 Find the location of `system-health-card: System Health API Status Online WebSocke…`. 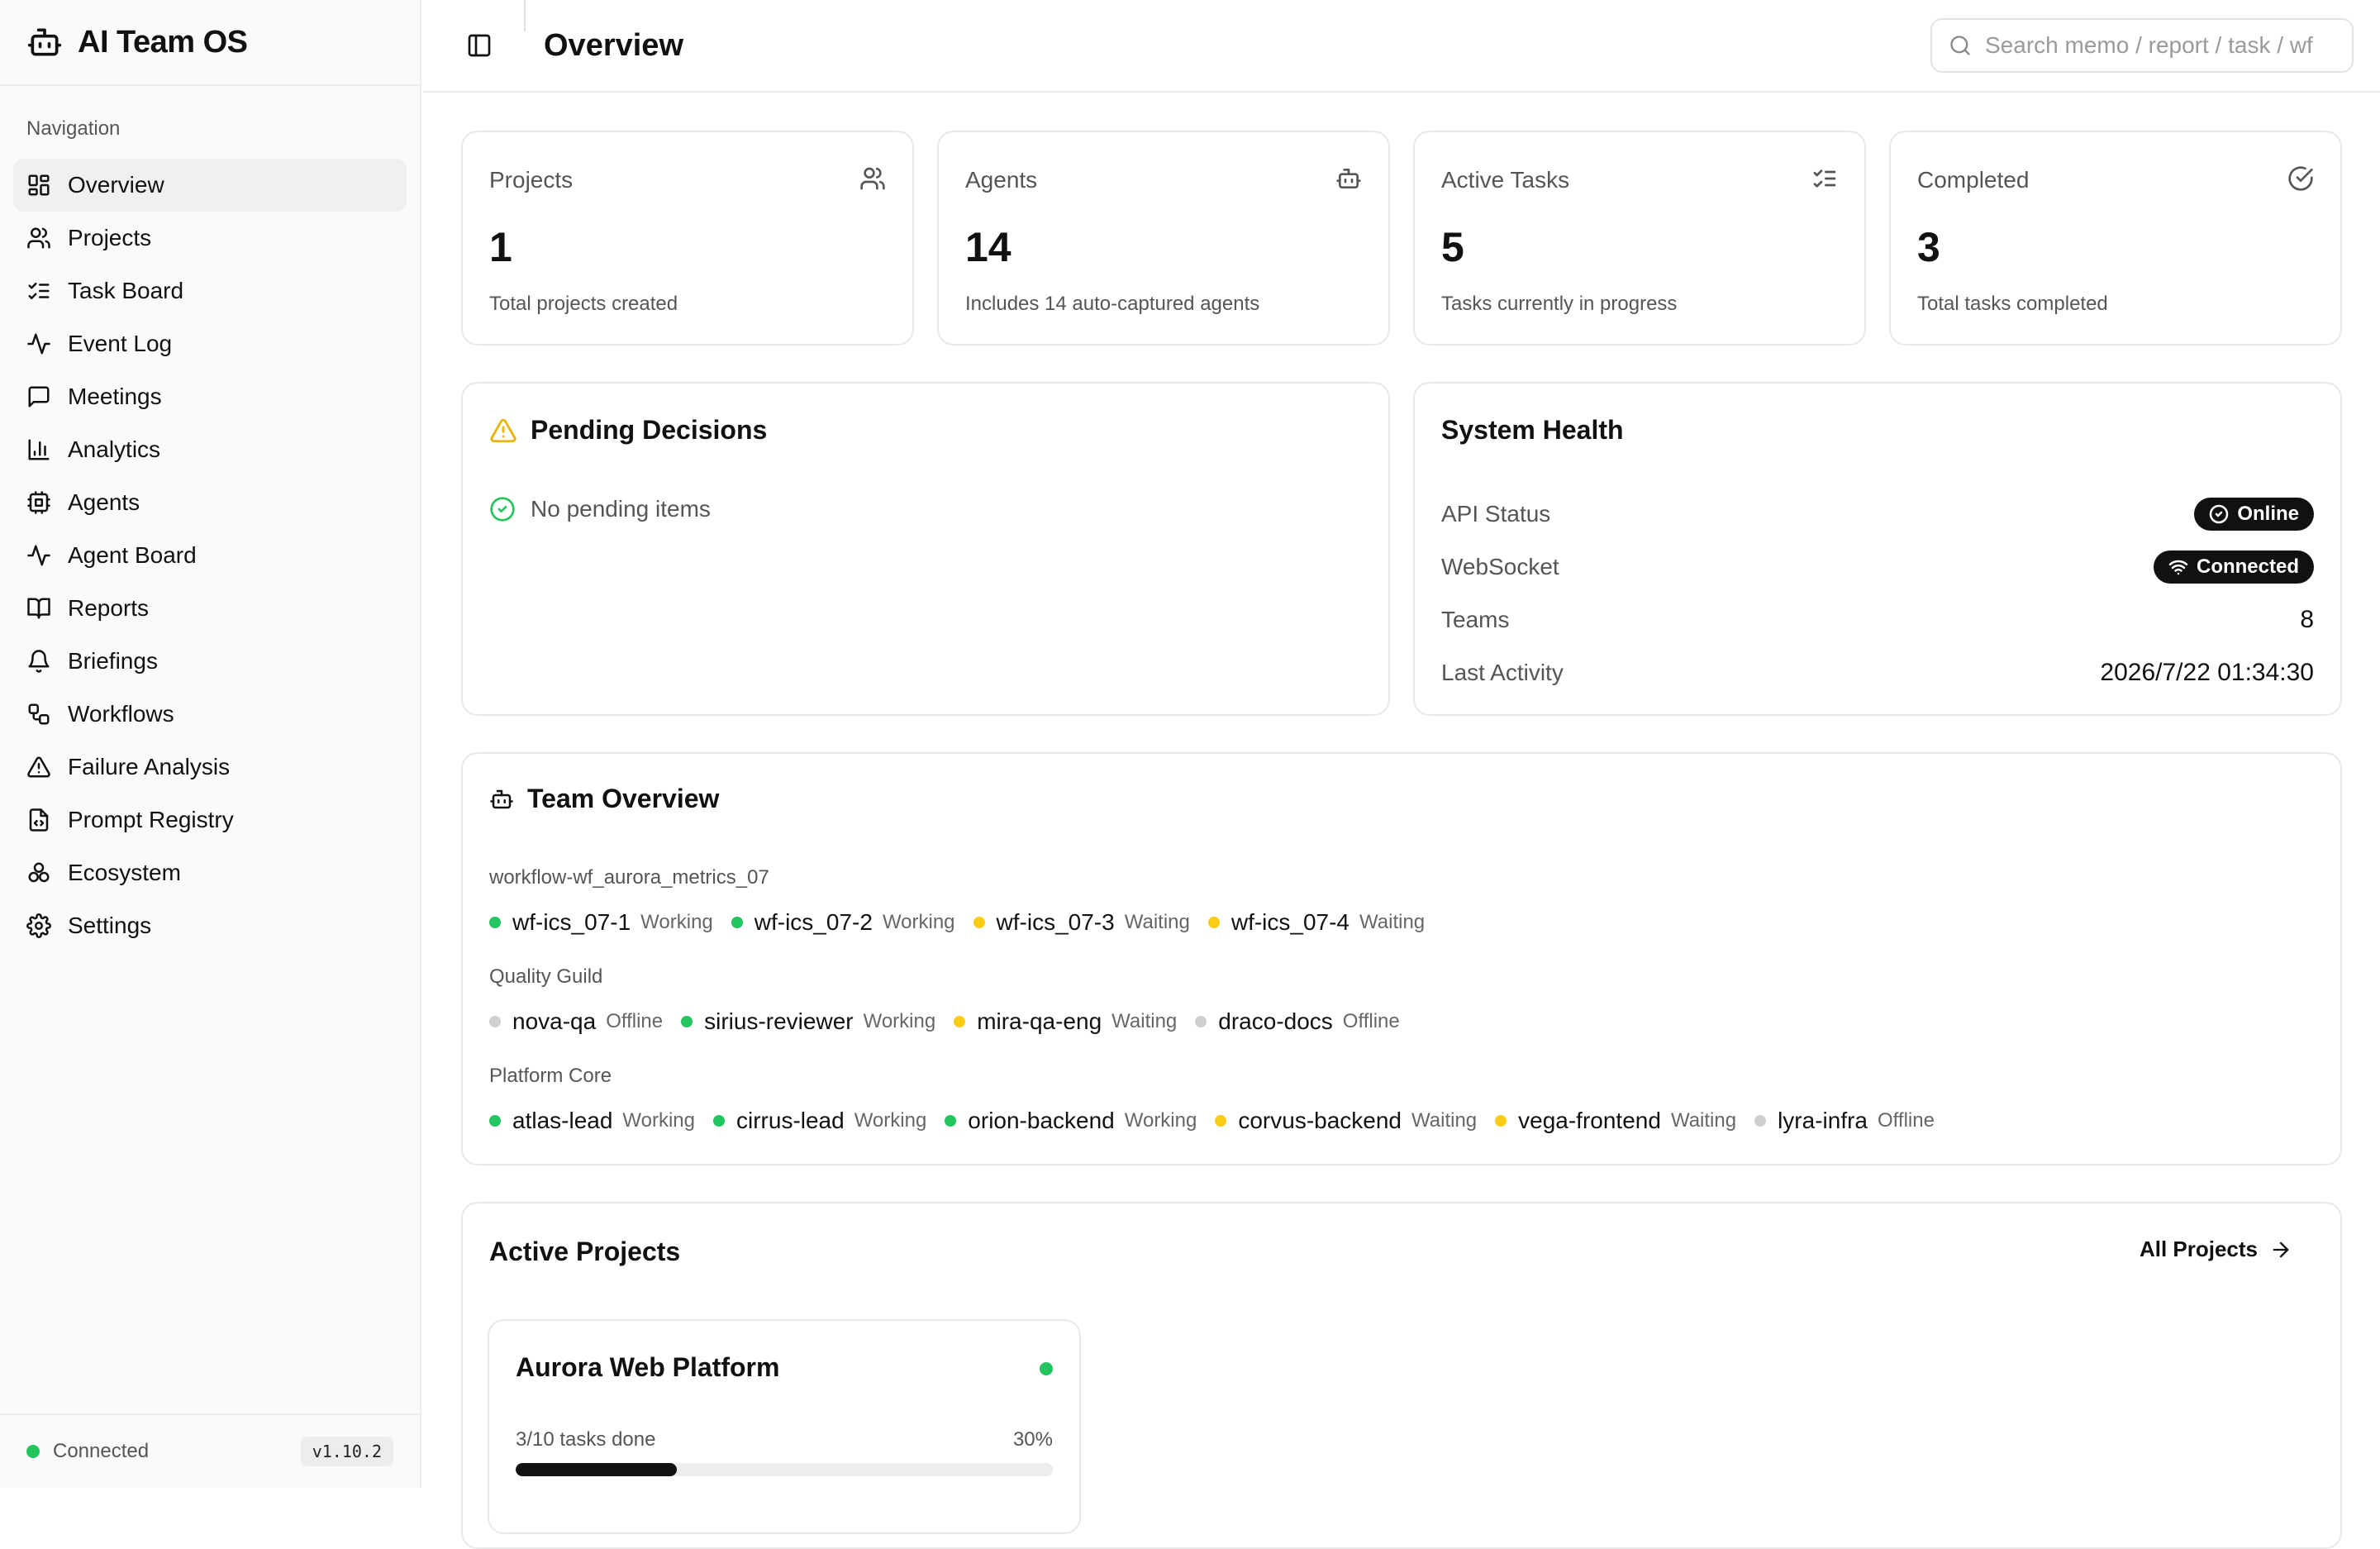

system-health-card: System Health API Status Online WebSocke… is located at coordinates (1877, 549).